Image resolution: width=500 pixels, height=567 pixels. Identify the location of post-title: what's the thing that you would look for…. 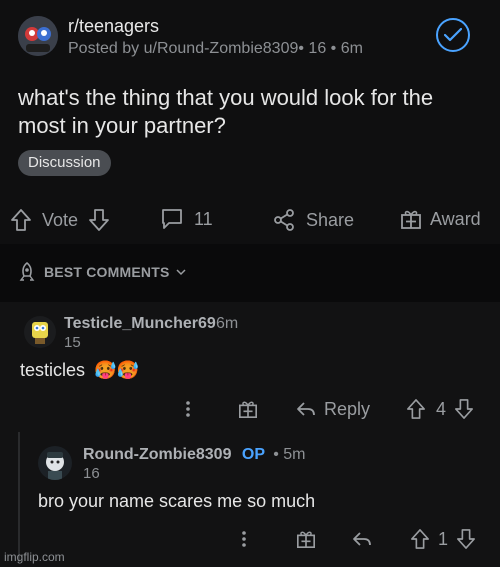
(248, 112).